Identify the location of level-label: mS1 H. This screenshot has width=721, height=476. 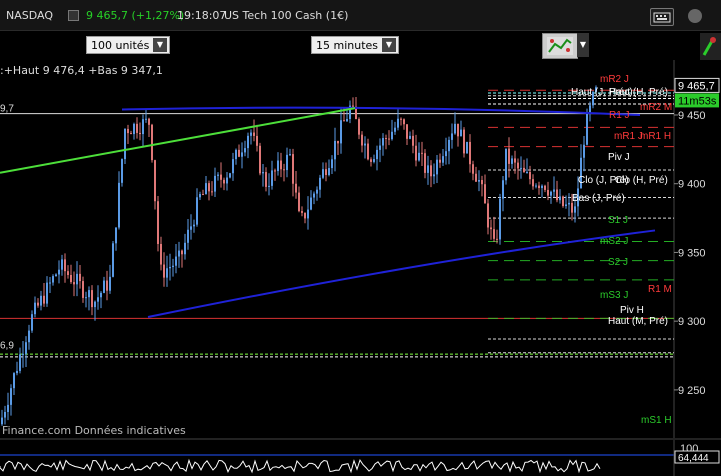
(656, 420).